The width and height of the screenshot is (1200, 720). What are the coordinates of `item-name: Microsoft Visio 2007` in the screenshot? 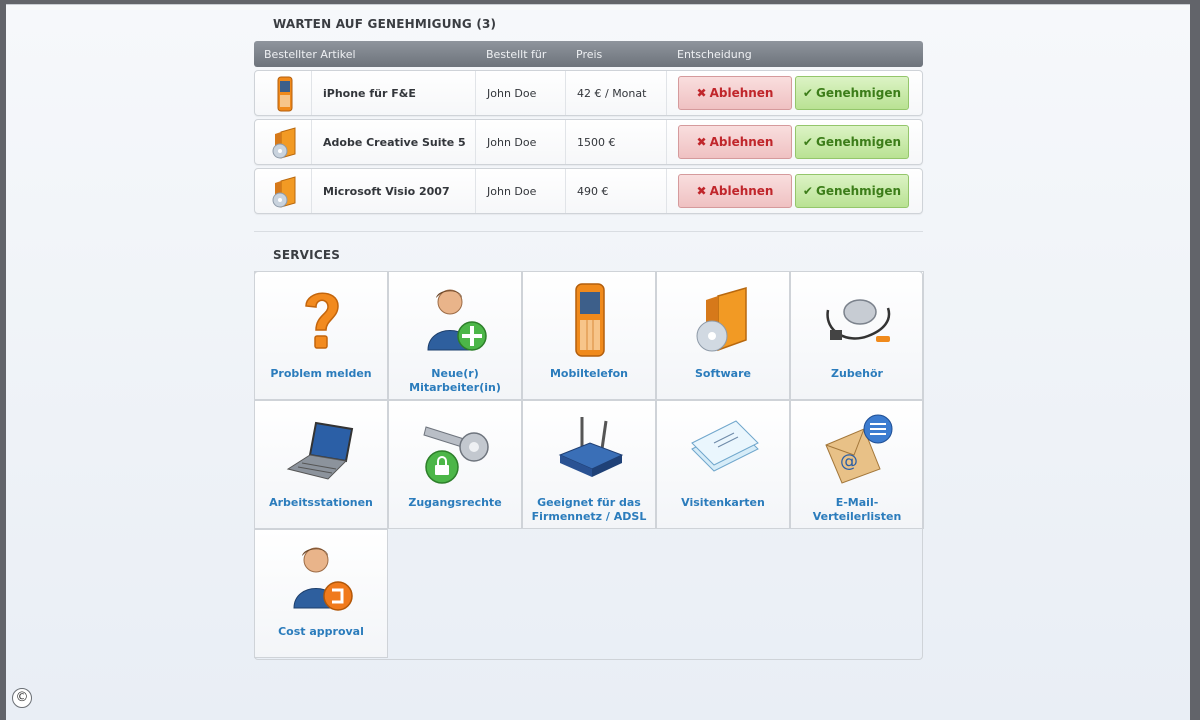 It's located at (386, 191).